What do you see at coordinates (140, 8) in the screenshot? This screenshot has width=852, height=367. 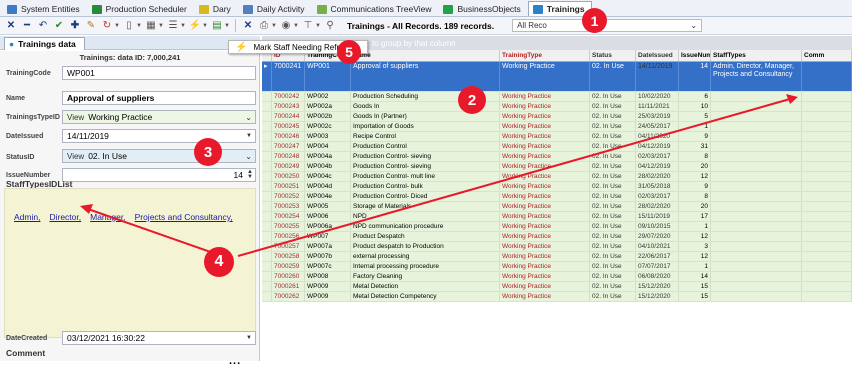 I see `tab-production-scheduler: Production Scheduler` at bounding box center [140, 8].